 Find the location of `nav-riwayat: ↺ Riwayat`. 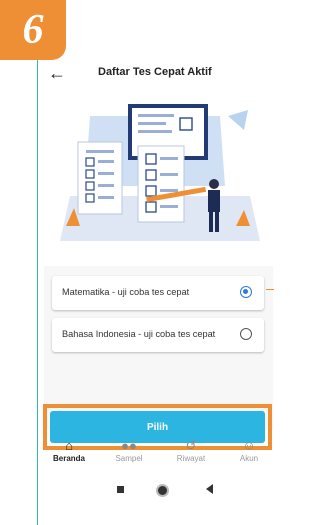

nav-riwayat: ↺ Riwayat is located at coordinates (191, 450).